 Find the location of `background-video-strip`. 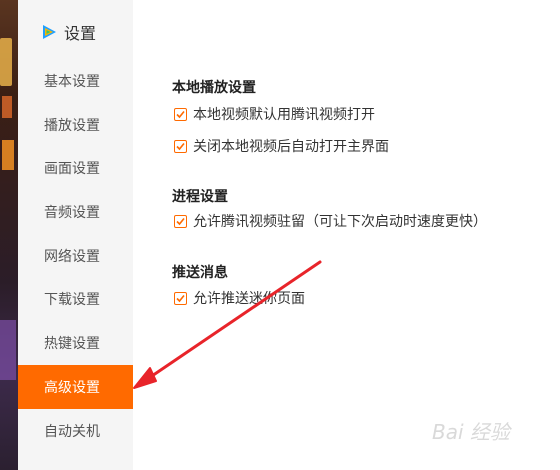

background-video-strip is located at coordinates (9, 235).